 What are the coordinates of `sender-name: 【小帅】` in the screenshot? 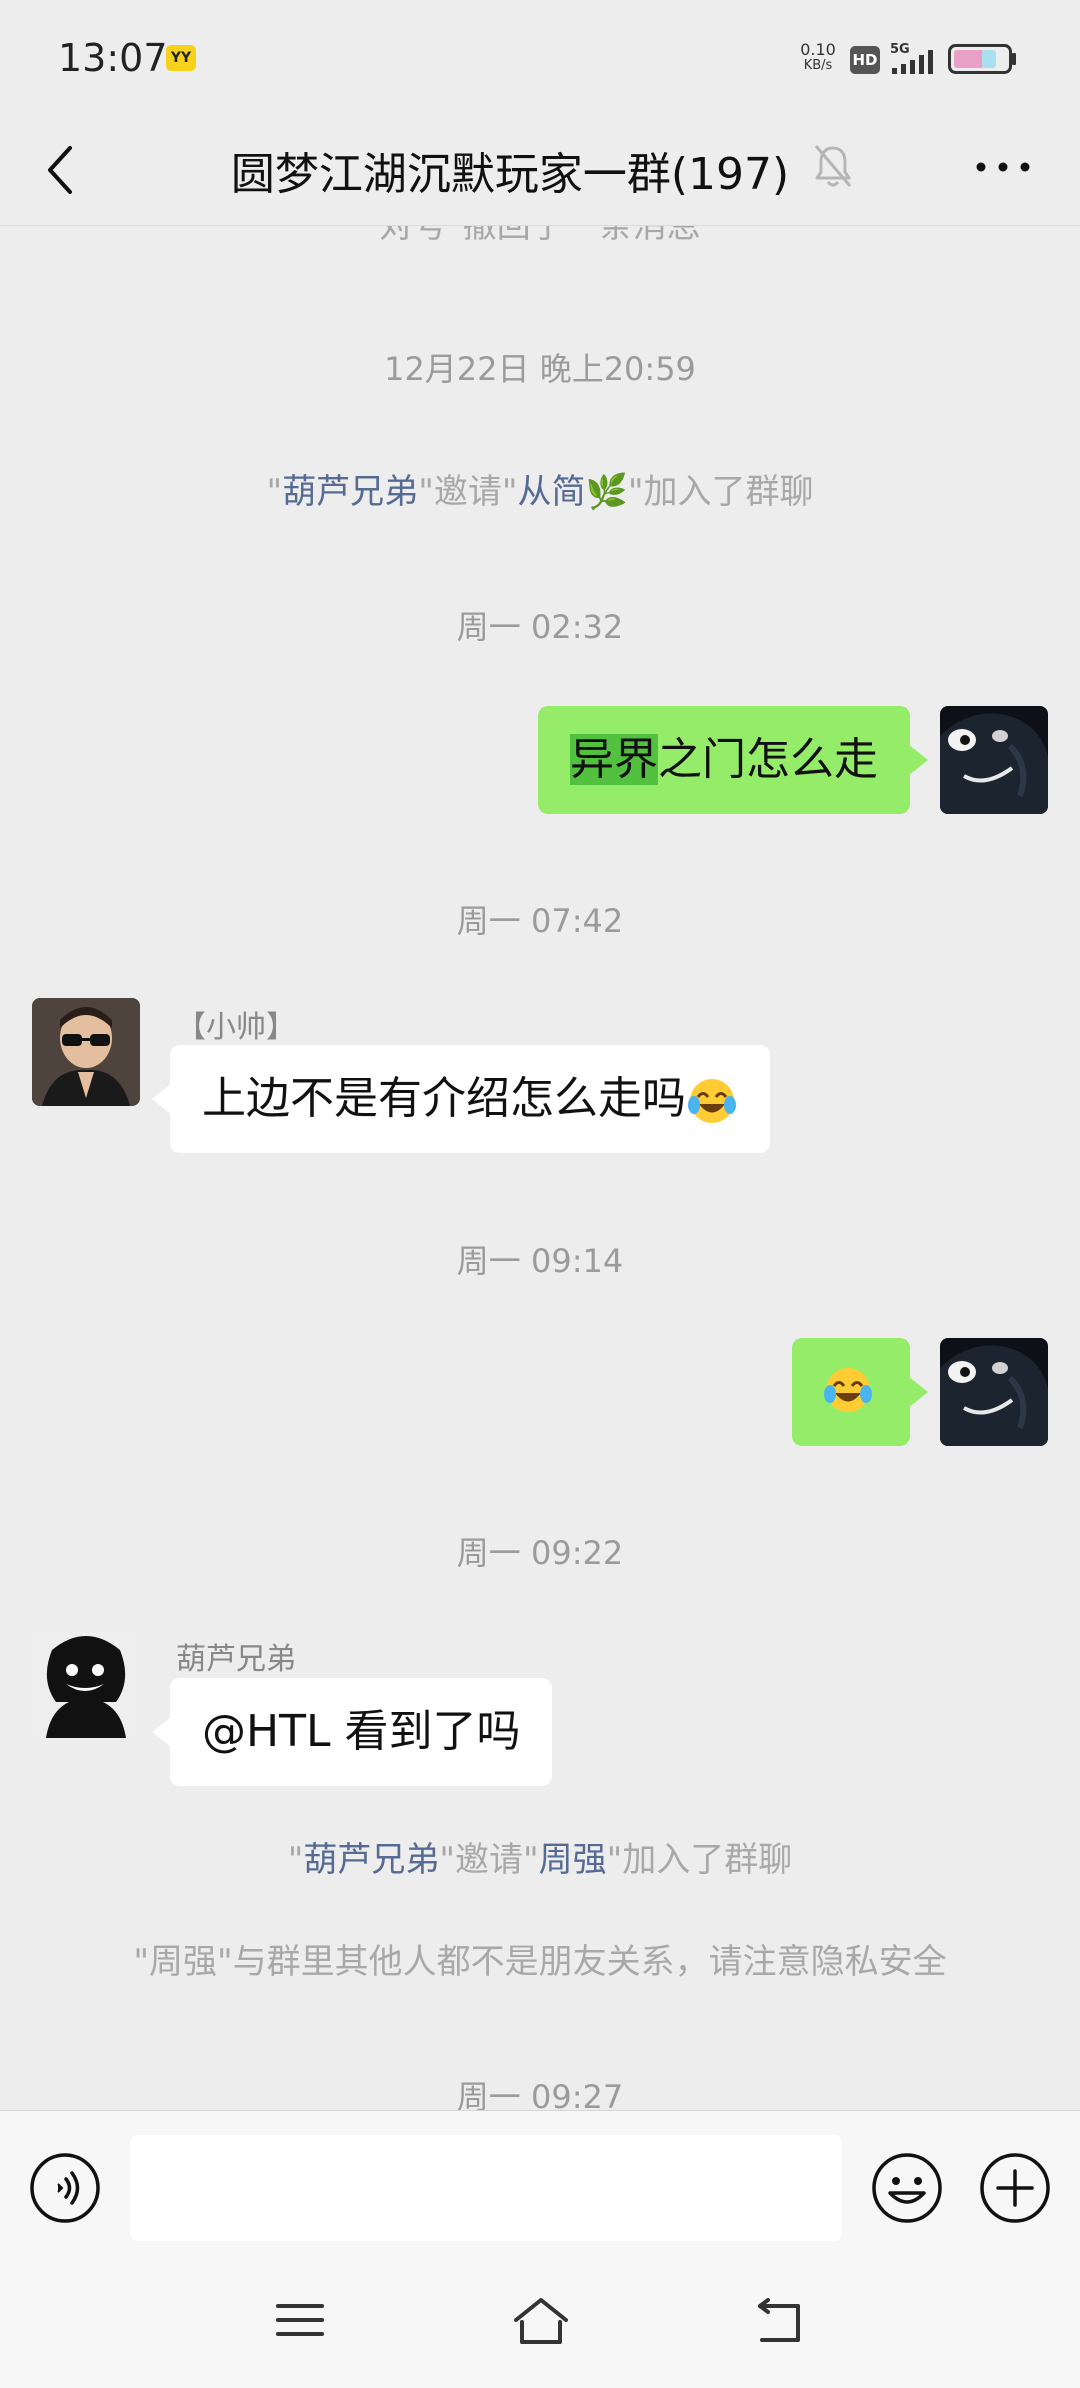 It's located at (236, 1027).